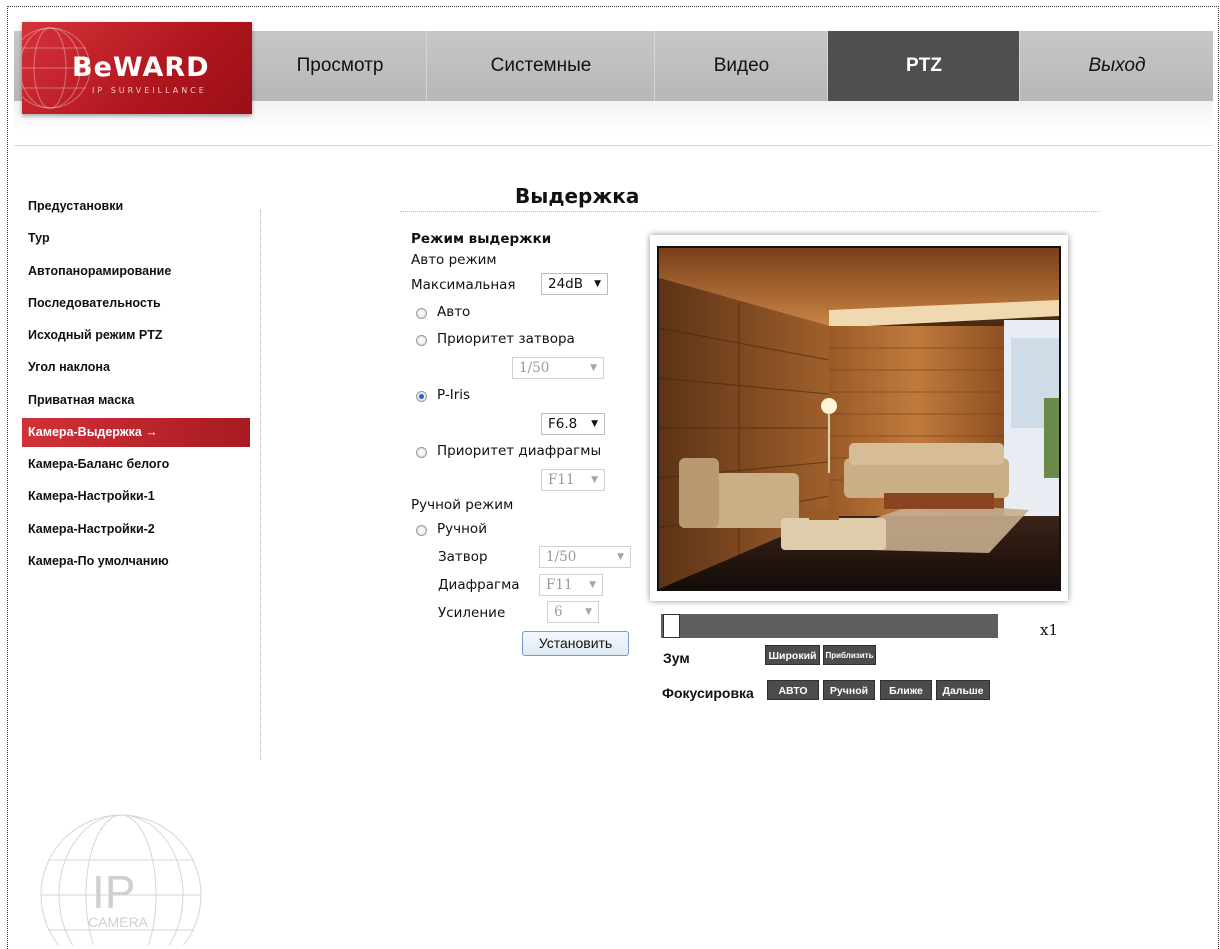 This screenshot has width=1220, height=949. I want to click on max-gain-value: 24dB, so click(566, 284).